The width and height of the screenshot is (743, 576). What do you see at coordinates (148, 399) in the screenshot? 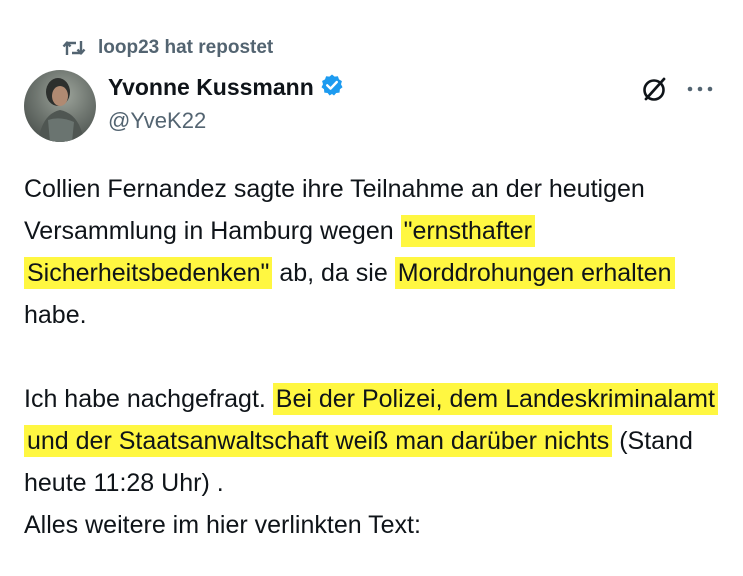
I see `text-segment: Ich habe nachgefragt.` at bounding box center [148, 399].